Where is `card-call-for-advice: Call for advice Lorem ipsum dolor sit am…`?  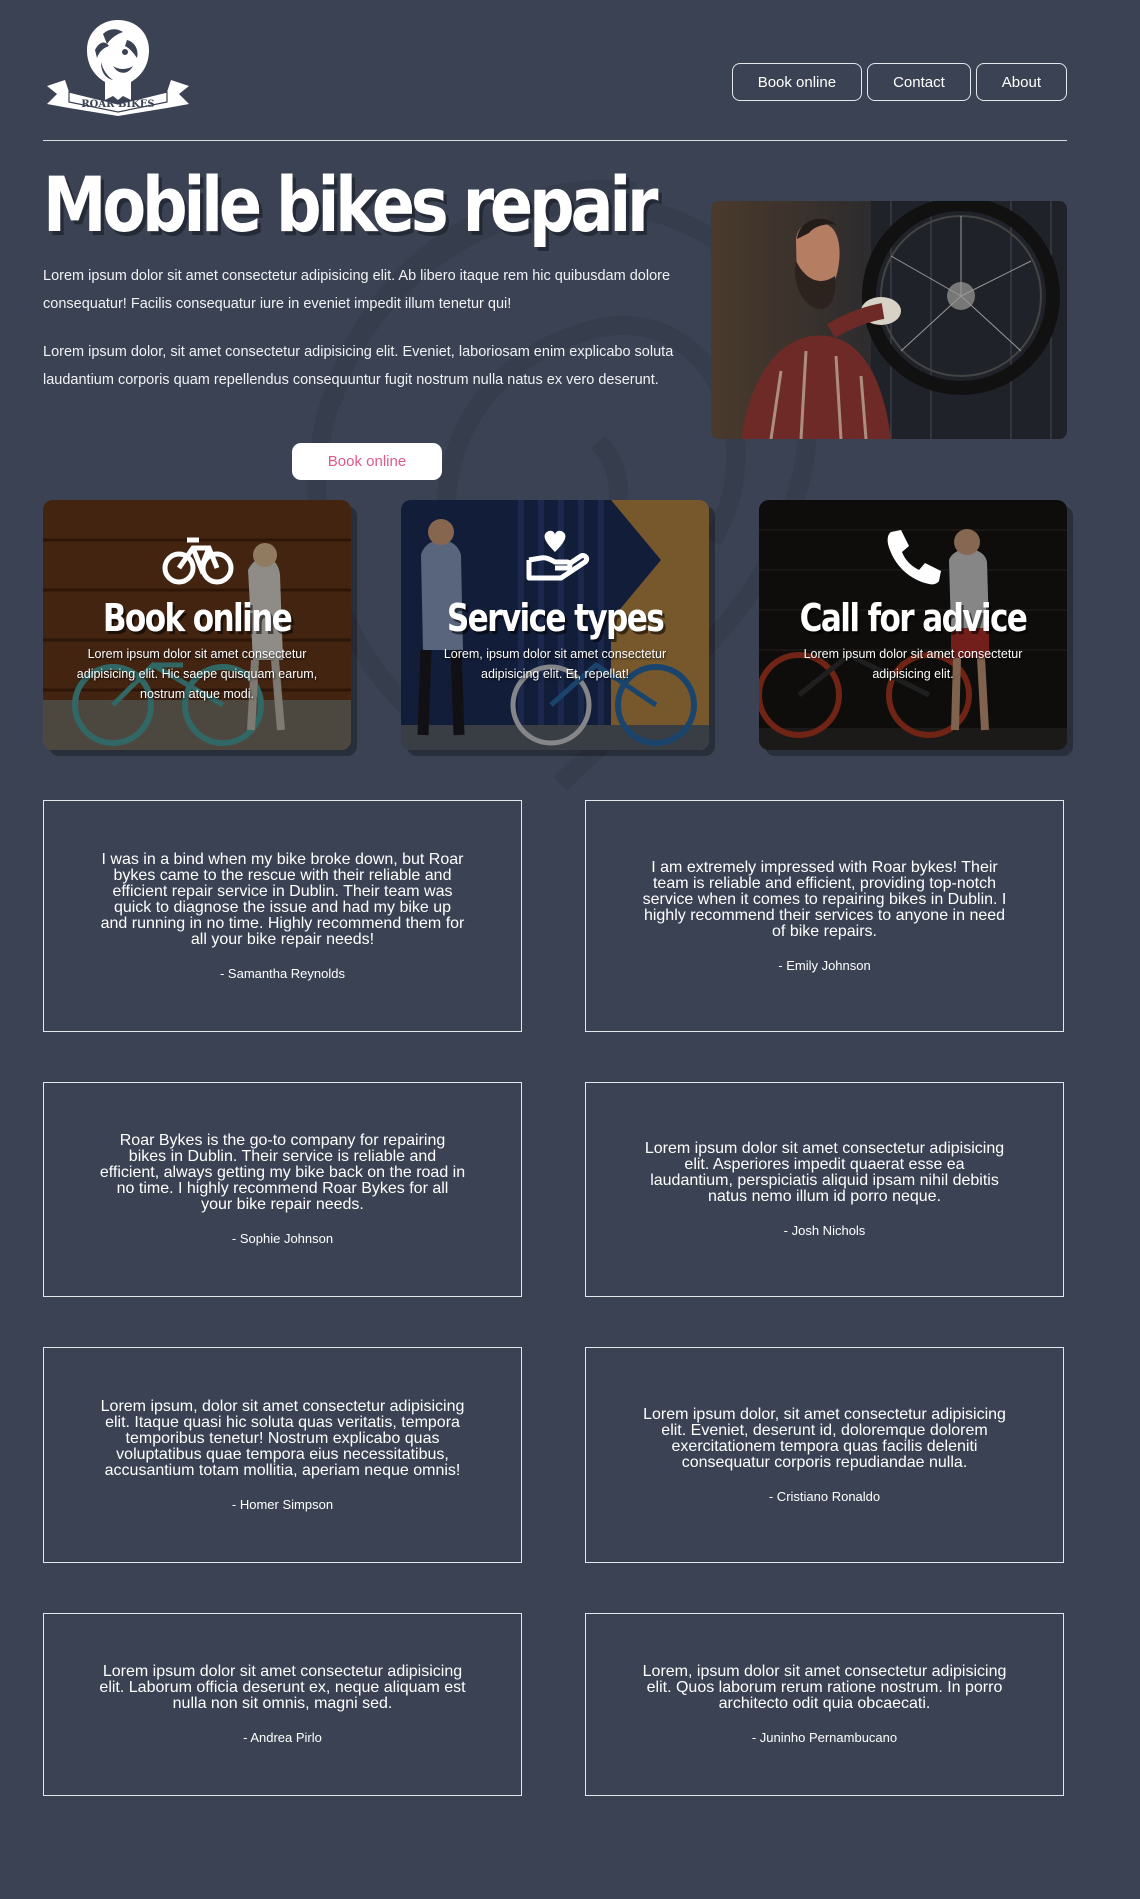
card-call-for-advice: Call for advice Lorem ipsum dolor sit am… is located at coordinates (913, 625).